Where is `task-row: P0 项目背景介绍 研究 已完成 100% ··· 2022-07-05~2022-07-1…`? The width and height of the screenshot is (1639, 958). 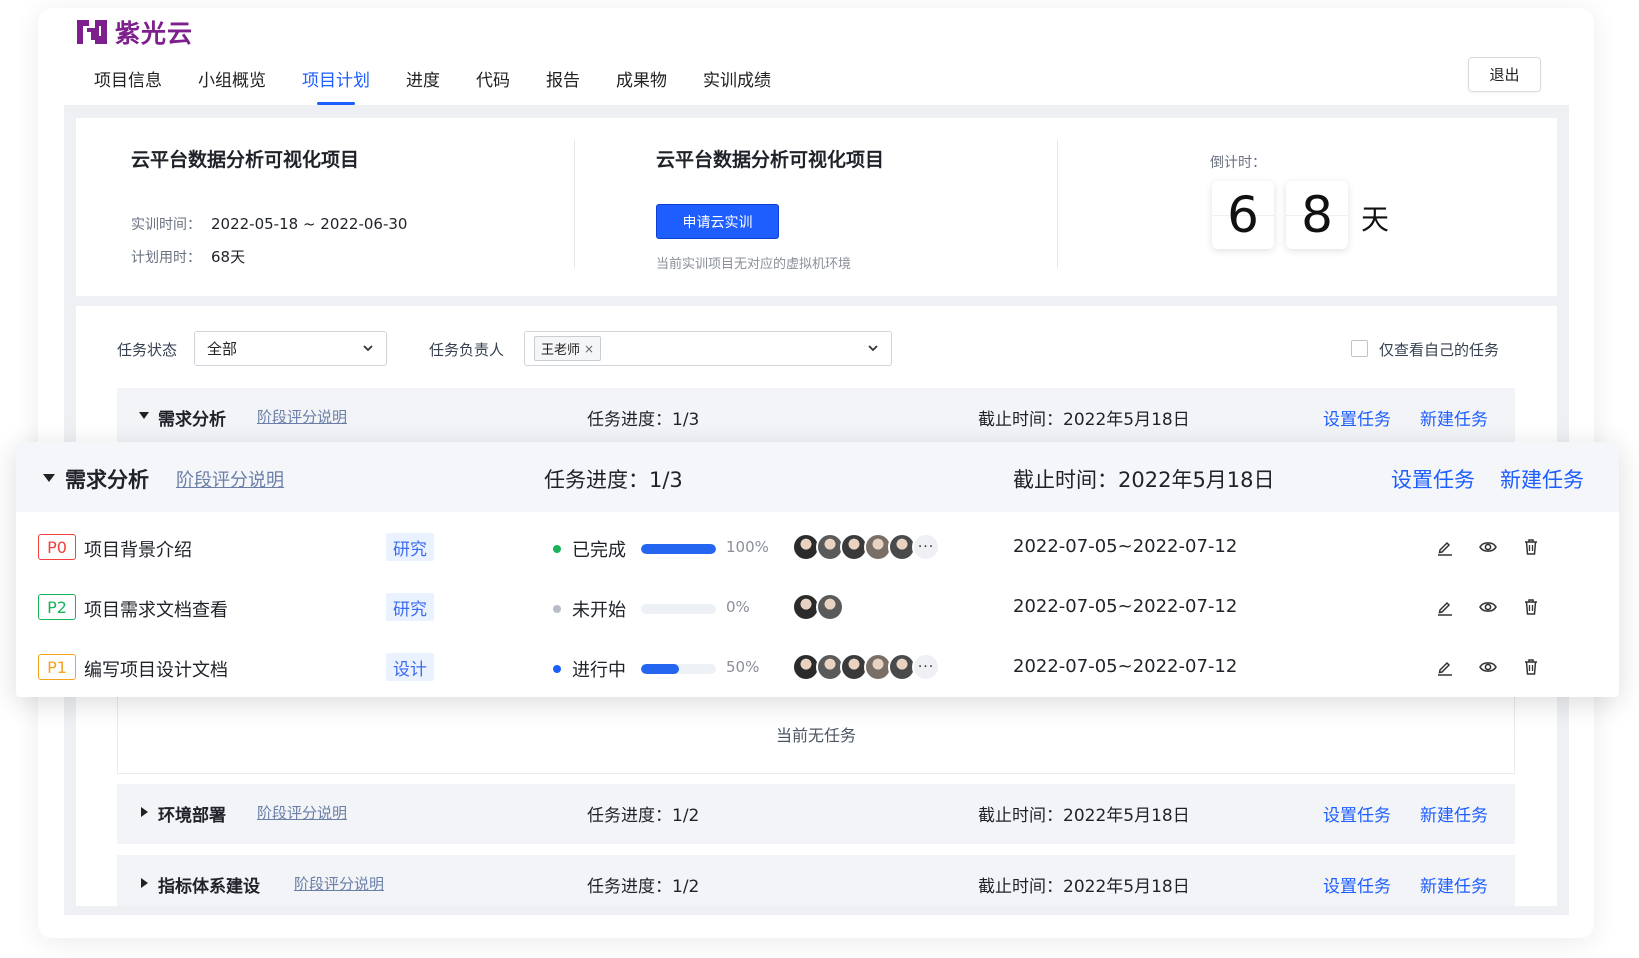 task-row: P0 项目背景介绍 研究 已完成 100% ··· 2022-07-05~2022-07-1… is located at coordinates (817, 548).